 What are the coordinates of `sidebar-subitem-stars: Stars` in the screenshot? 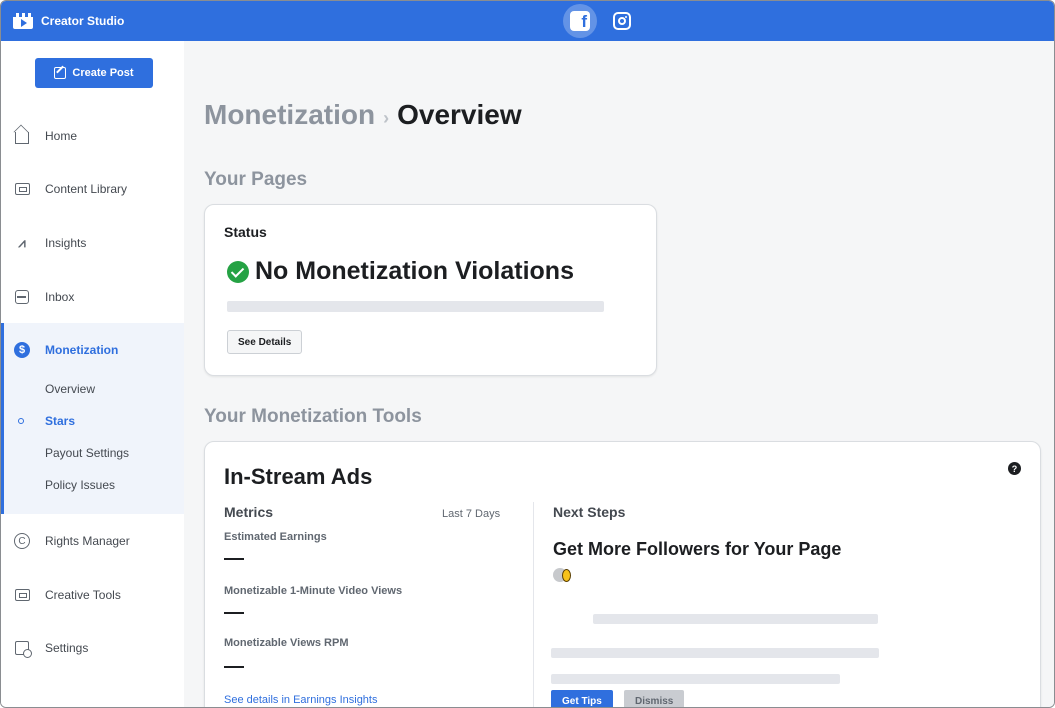 It's located at (60, 421).